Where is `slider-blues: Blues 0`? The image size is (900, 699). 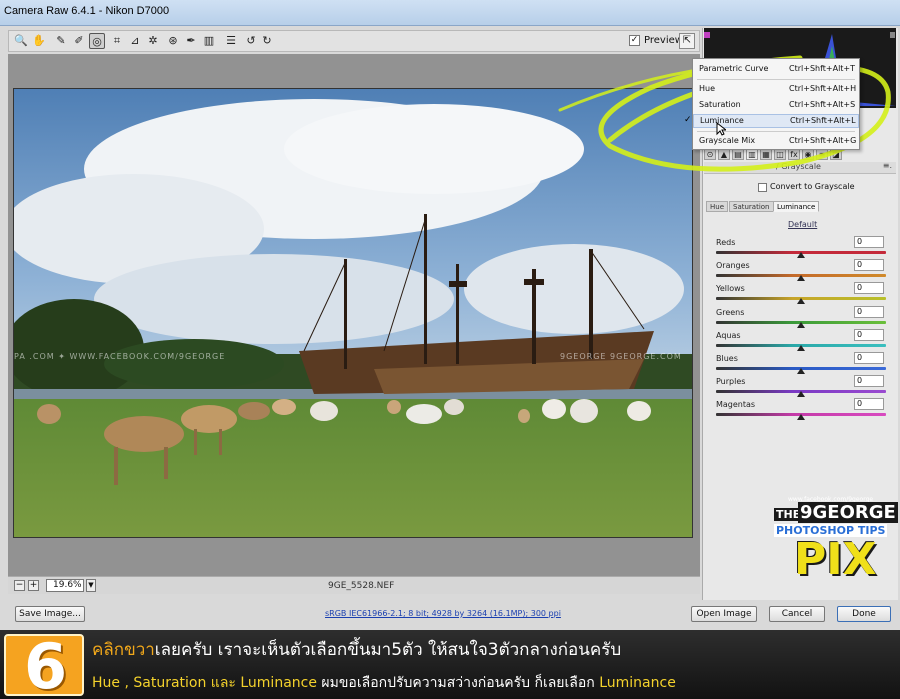 slider-blues: Blues 0 is located at coordinates (800, 364).